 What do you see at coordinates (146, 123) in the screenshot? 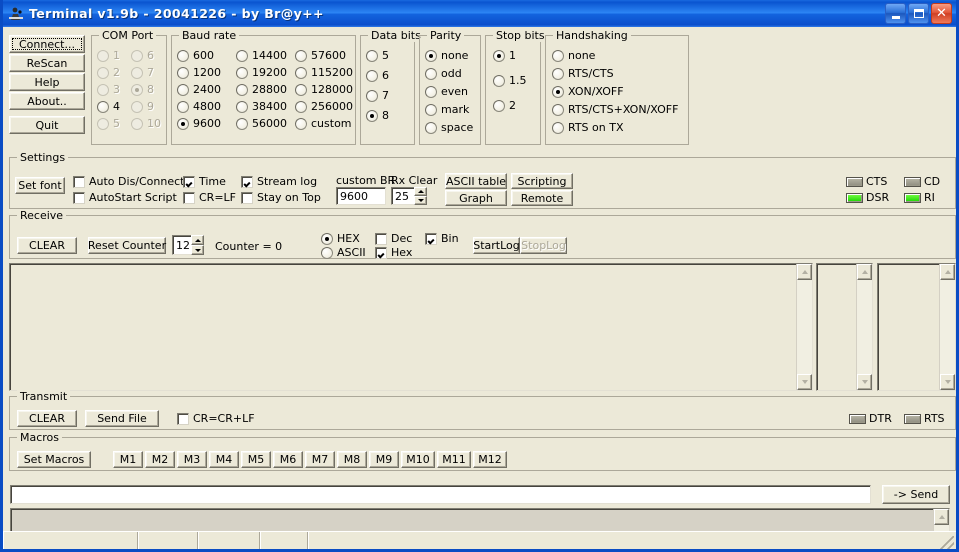
I see `com-port-radio-10: 10` at bounding box center [146, 123].